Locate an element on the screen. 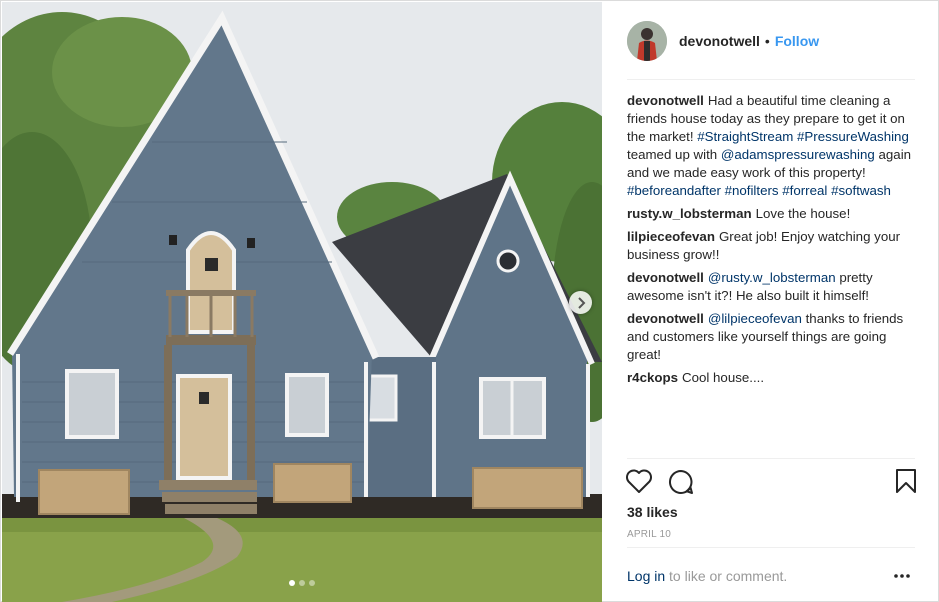 This screenshot has height=602, width=939. comment-link: @lilpieceofevan is located at coordinates (755, 318).